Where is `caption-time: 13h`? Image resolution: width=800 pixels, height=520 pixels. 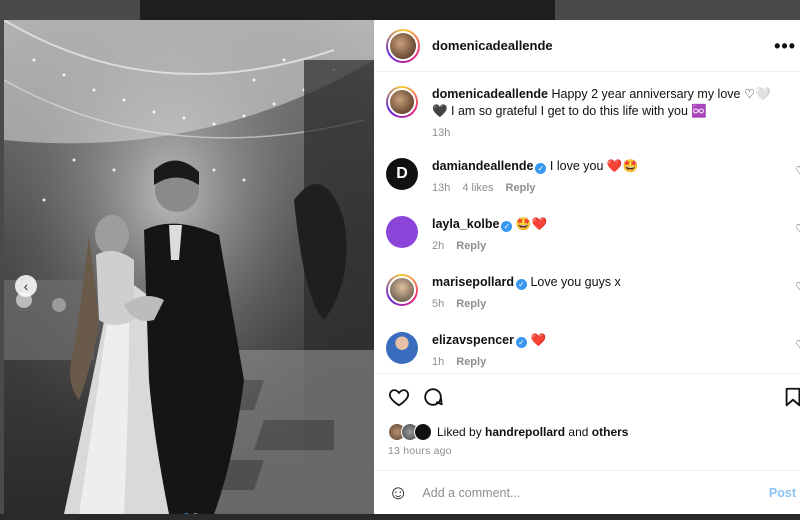
caption-time: 13h is located at coordinates (441, 133).